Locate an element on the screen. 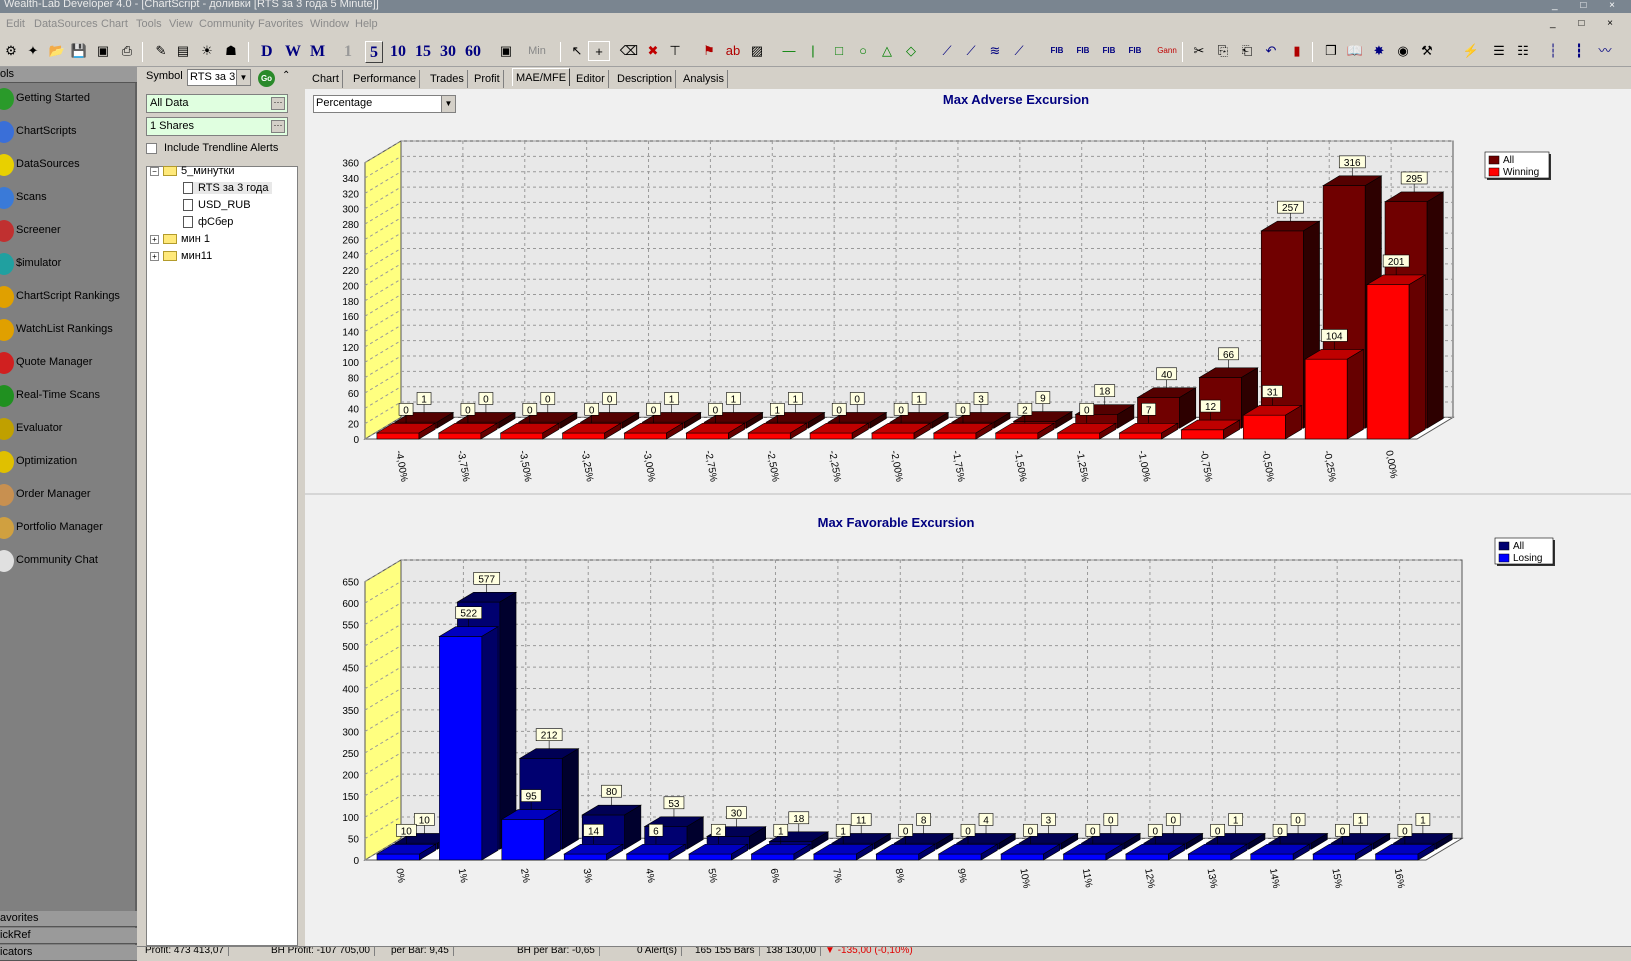  rectangle-icon: □ is located at coordinates (839, 51).